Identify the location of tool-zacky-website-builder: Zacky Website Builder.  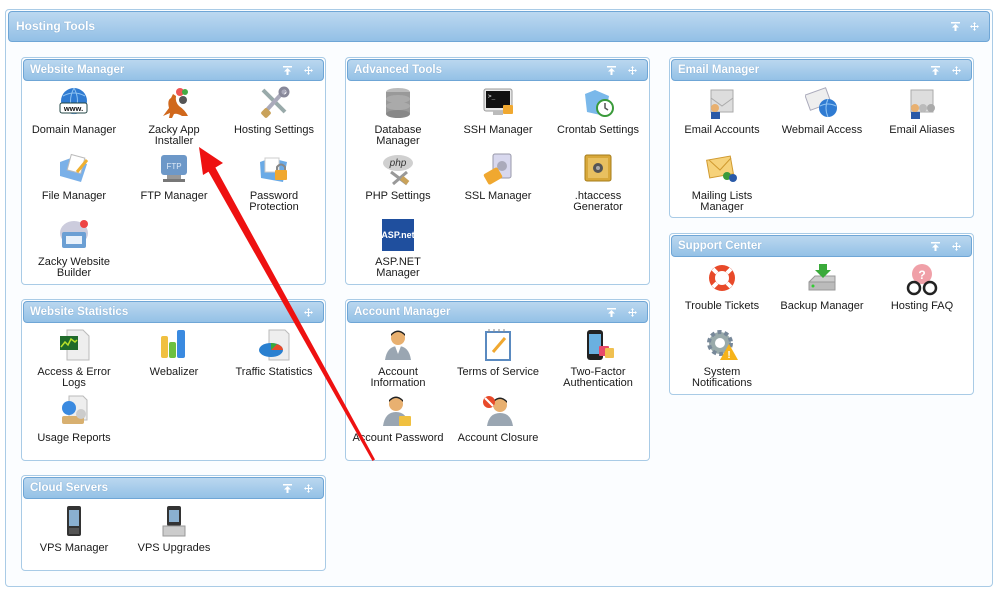
(74, 248).